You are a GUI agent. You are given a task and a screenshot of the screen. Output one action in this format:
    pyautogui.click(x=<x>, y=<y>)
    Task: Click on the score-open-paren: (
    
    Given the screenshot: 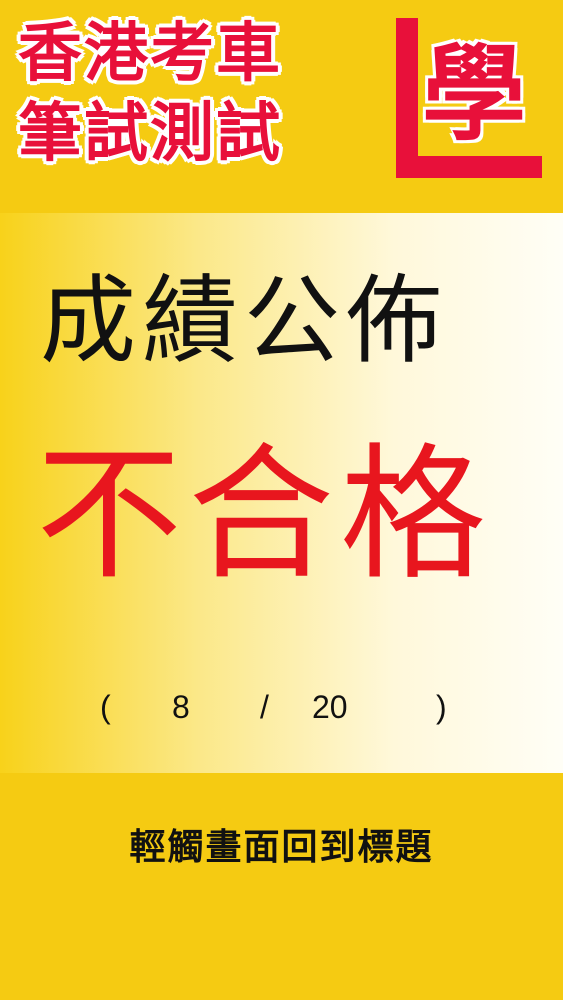 What is the action you would take?
    pyautogui.click(x=105, y=707)
    